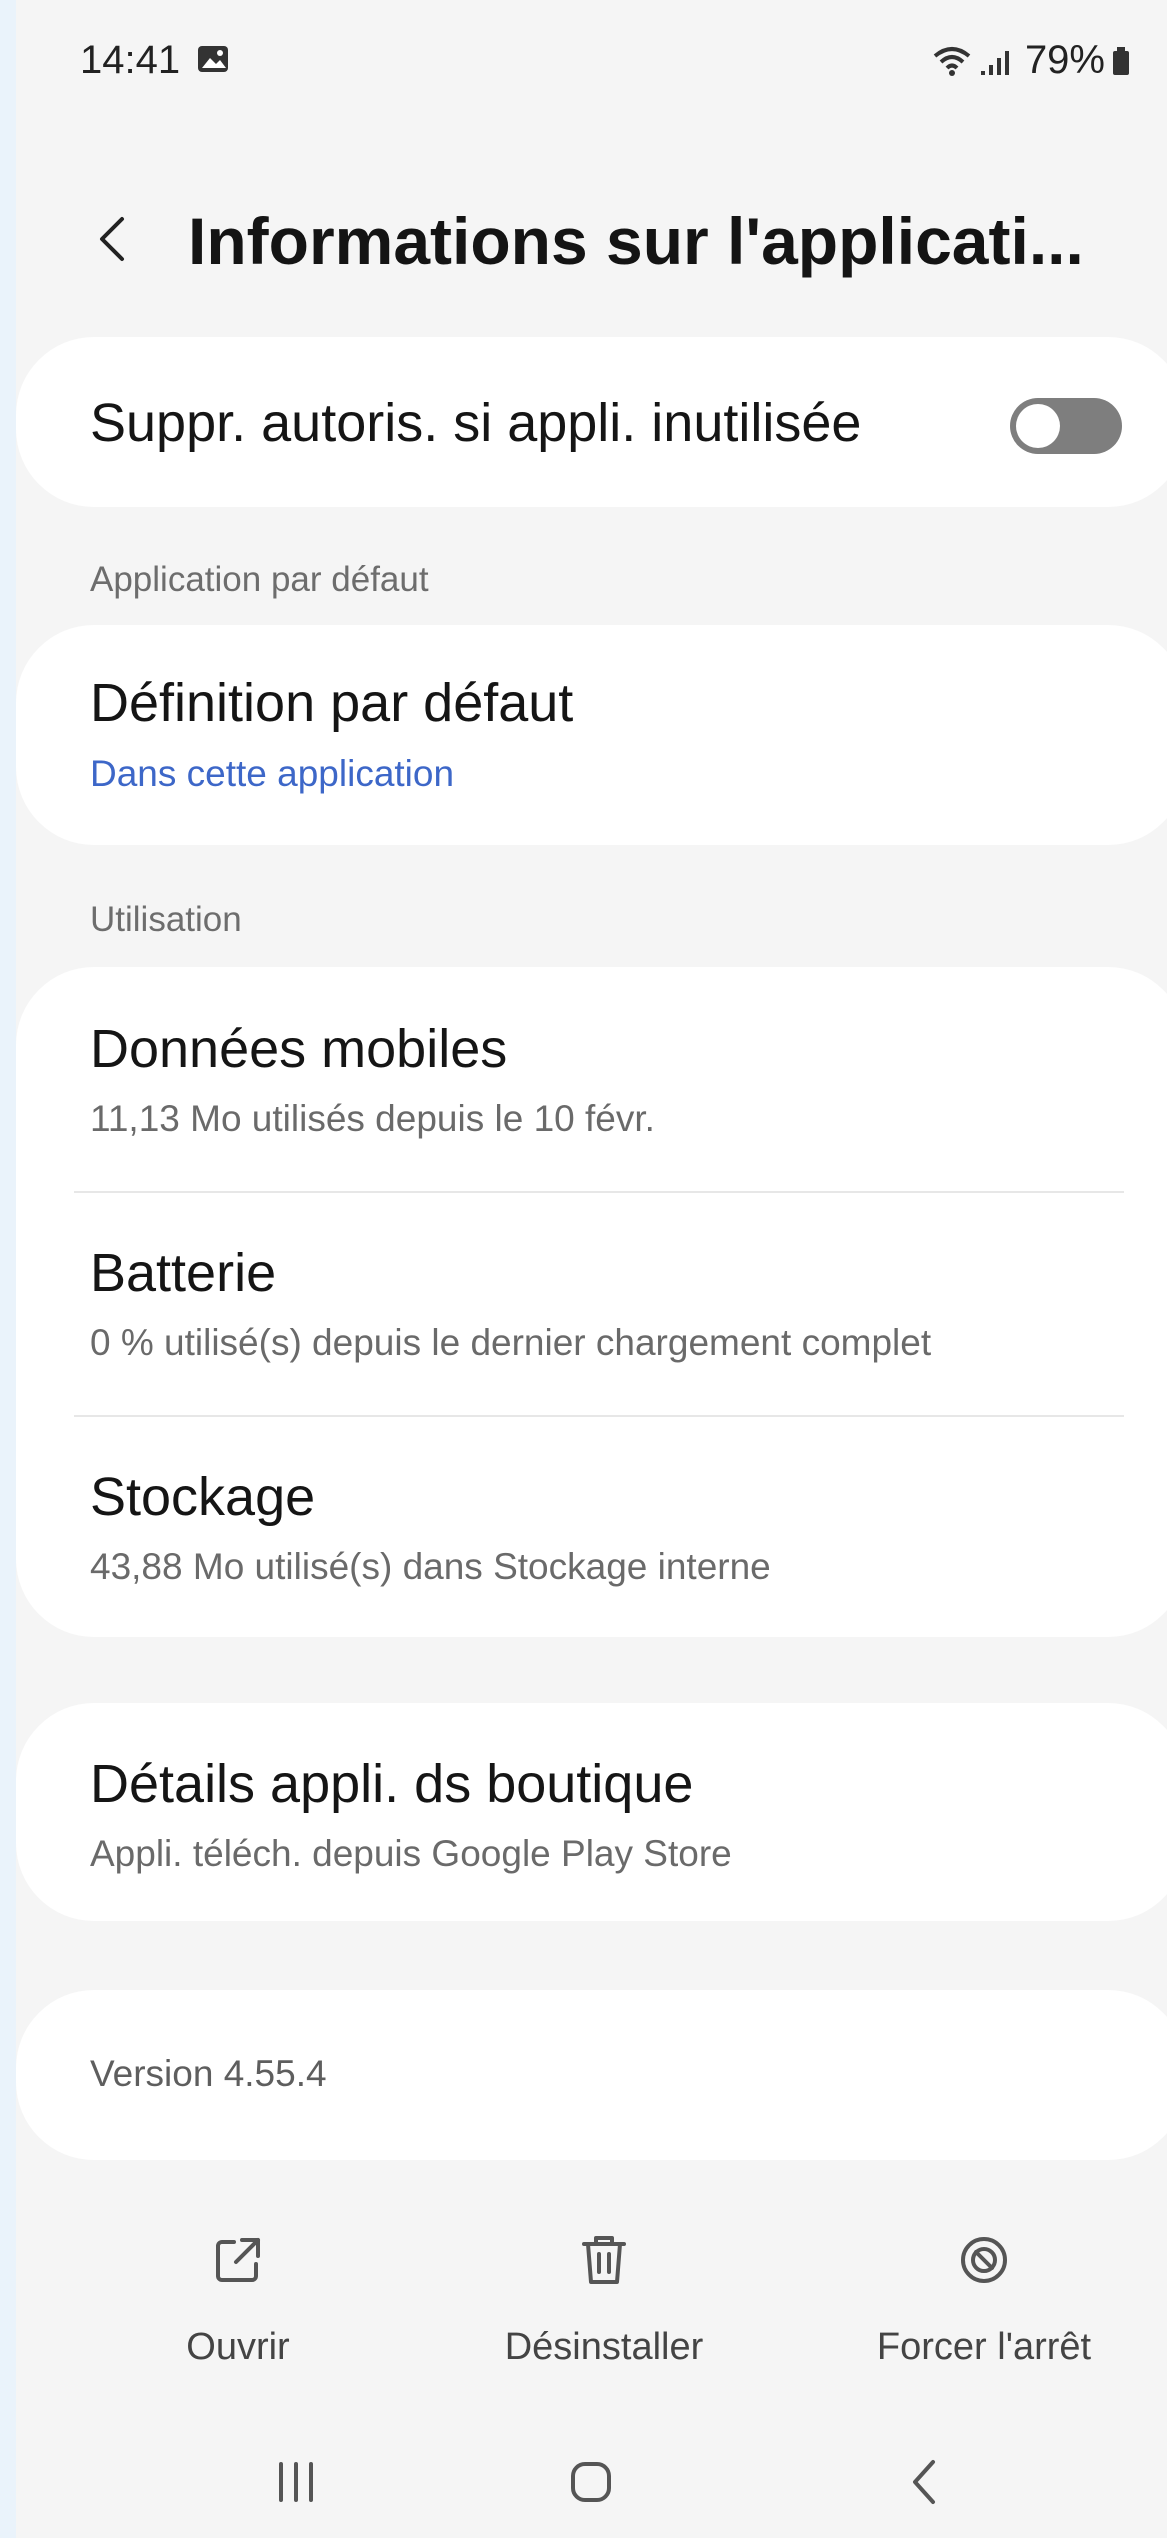 Image resolution: width=1167 pixels, height=2538 pixels. I want to click on status-indicators: 79%, so click(1031, 60).